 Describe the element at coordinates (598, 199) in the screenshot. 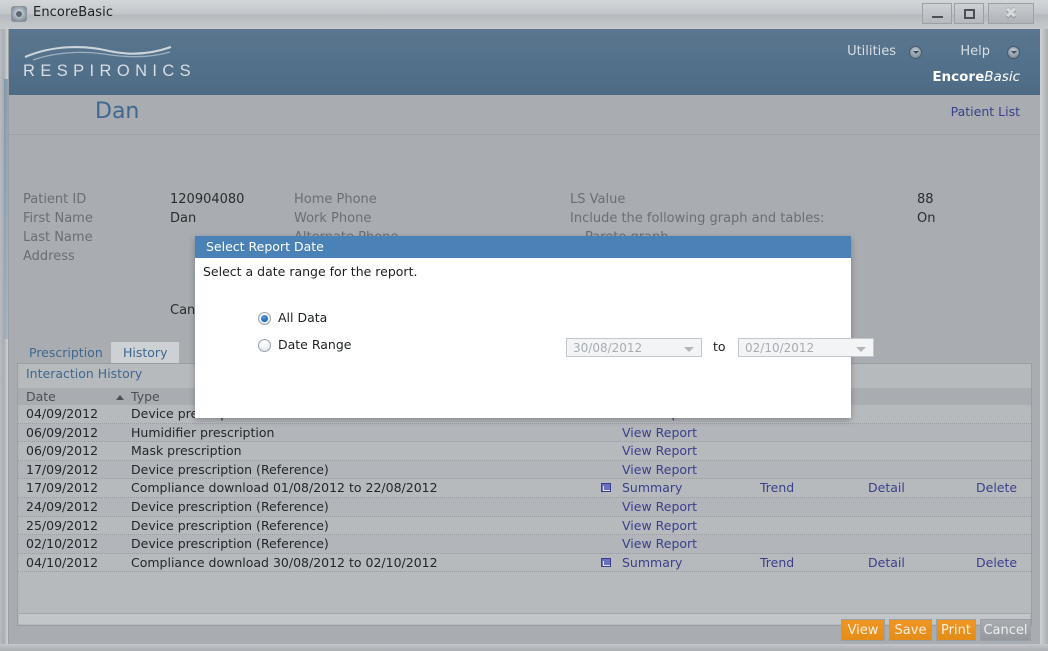

I see `label-ls-value: LS Value` at that location.